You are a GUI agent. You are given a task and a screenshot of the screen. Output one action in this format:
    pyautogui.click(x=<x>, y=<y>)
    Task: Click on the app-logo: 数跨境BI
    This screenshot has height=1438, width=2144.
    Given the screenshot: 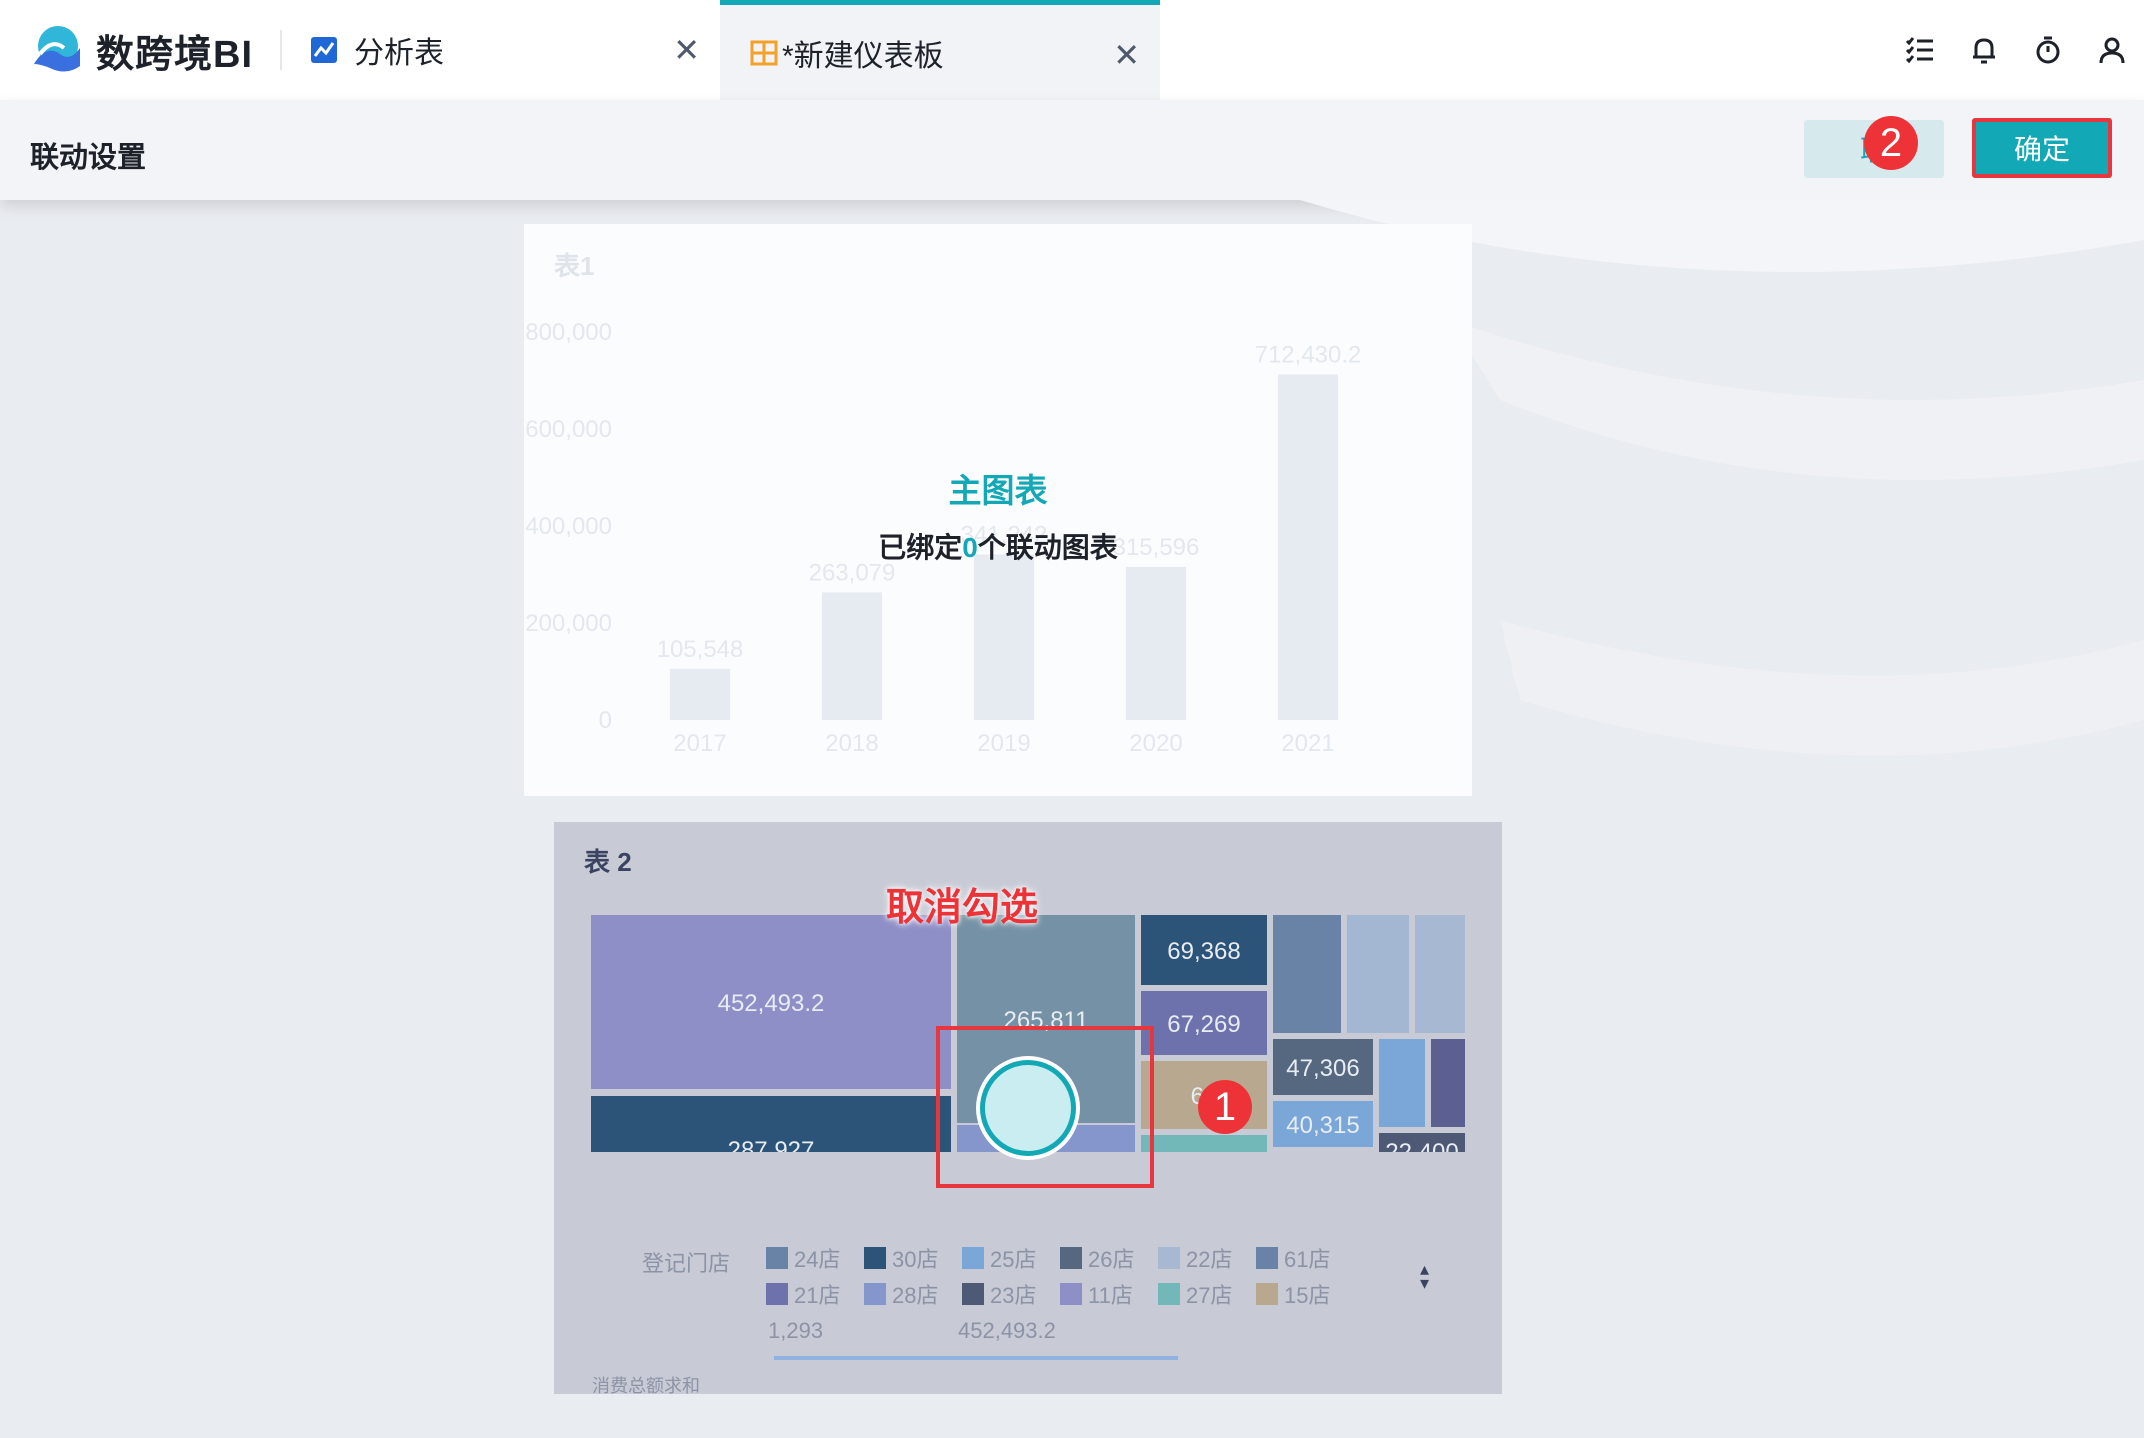 What is the action you would take?
    pyautogui.click(x=141, y=50)
    